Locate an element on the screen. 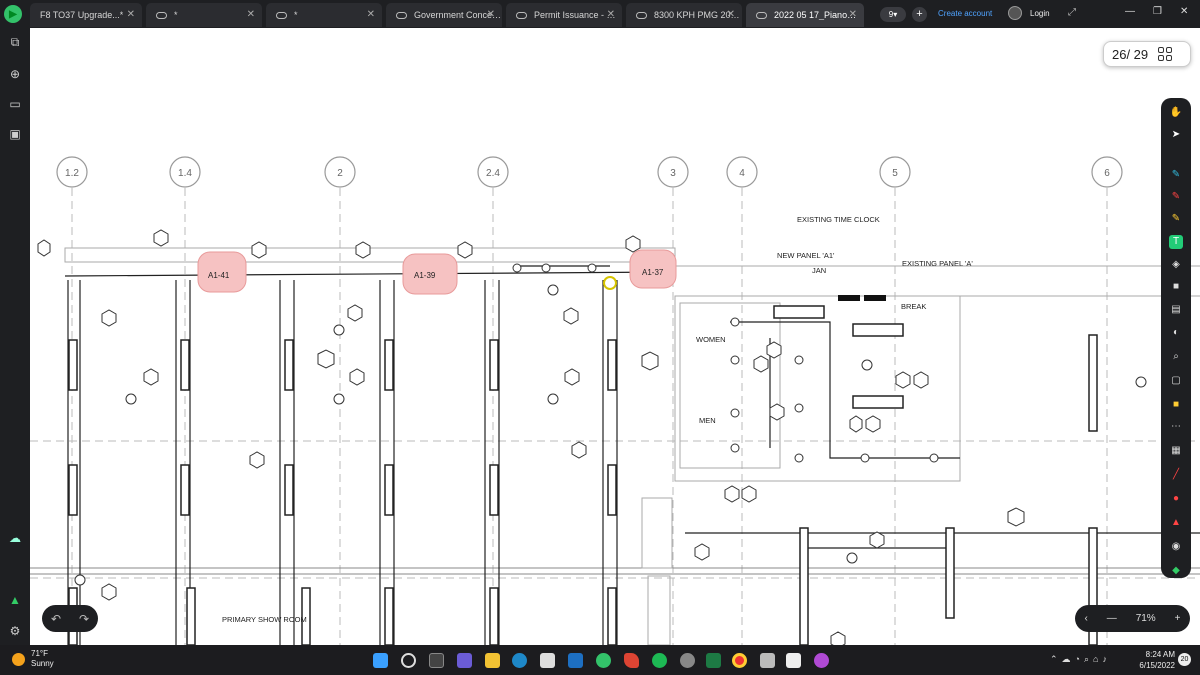 The width and height of the screenshot is (1200, 675). outlook-icon is located at coordinates (575, 660).